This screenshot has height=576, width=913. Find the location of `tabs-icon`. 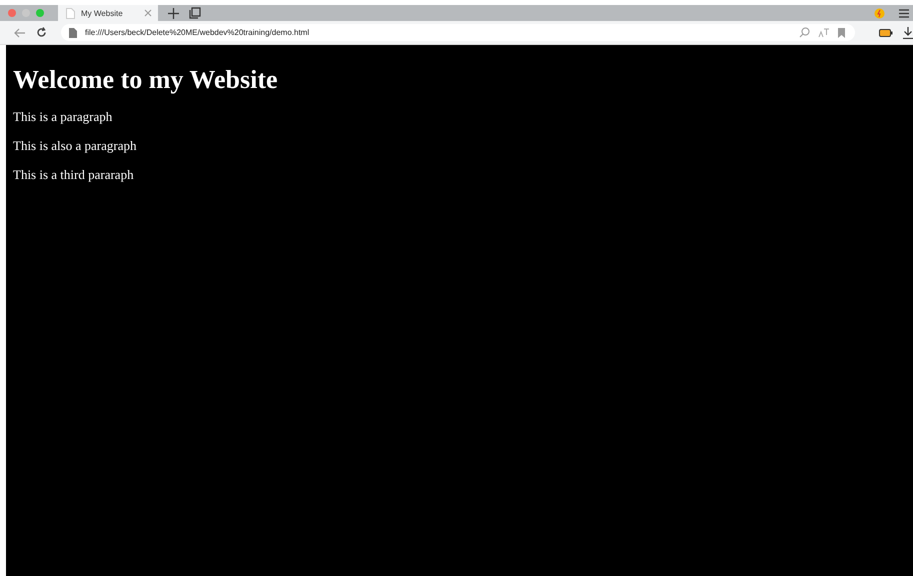

tabs-icon is located at coordinates (195, 13).